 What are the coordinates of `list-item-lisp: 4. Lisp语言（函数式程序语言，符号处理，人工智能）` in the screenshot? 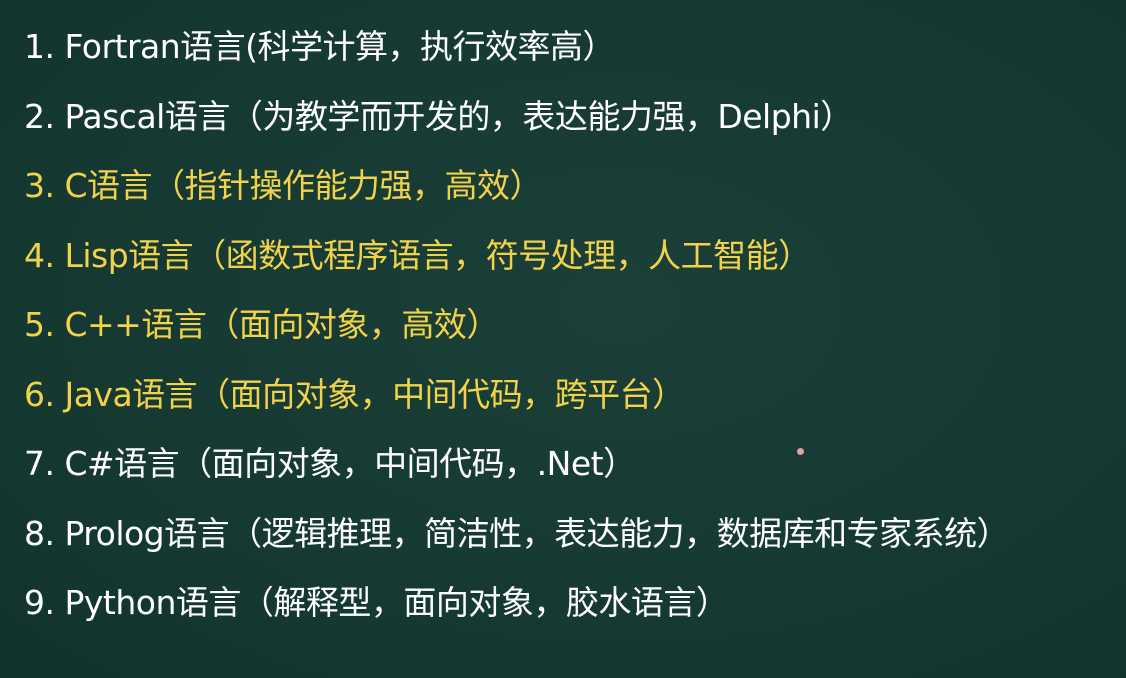 It's located at (417, 255).